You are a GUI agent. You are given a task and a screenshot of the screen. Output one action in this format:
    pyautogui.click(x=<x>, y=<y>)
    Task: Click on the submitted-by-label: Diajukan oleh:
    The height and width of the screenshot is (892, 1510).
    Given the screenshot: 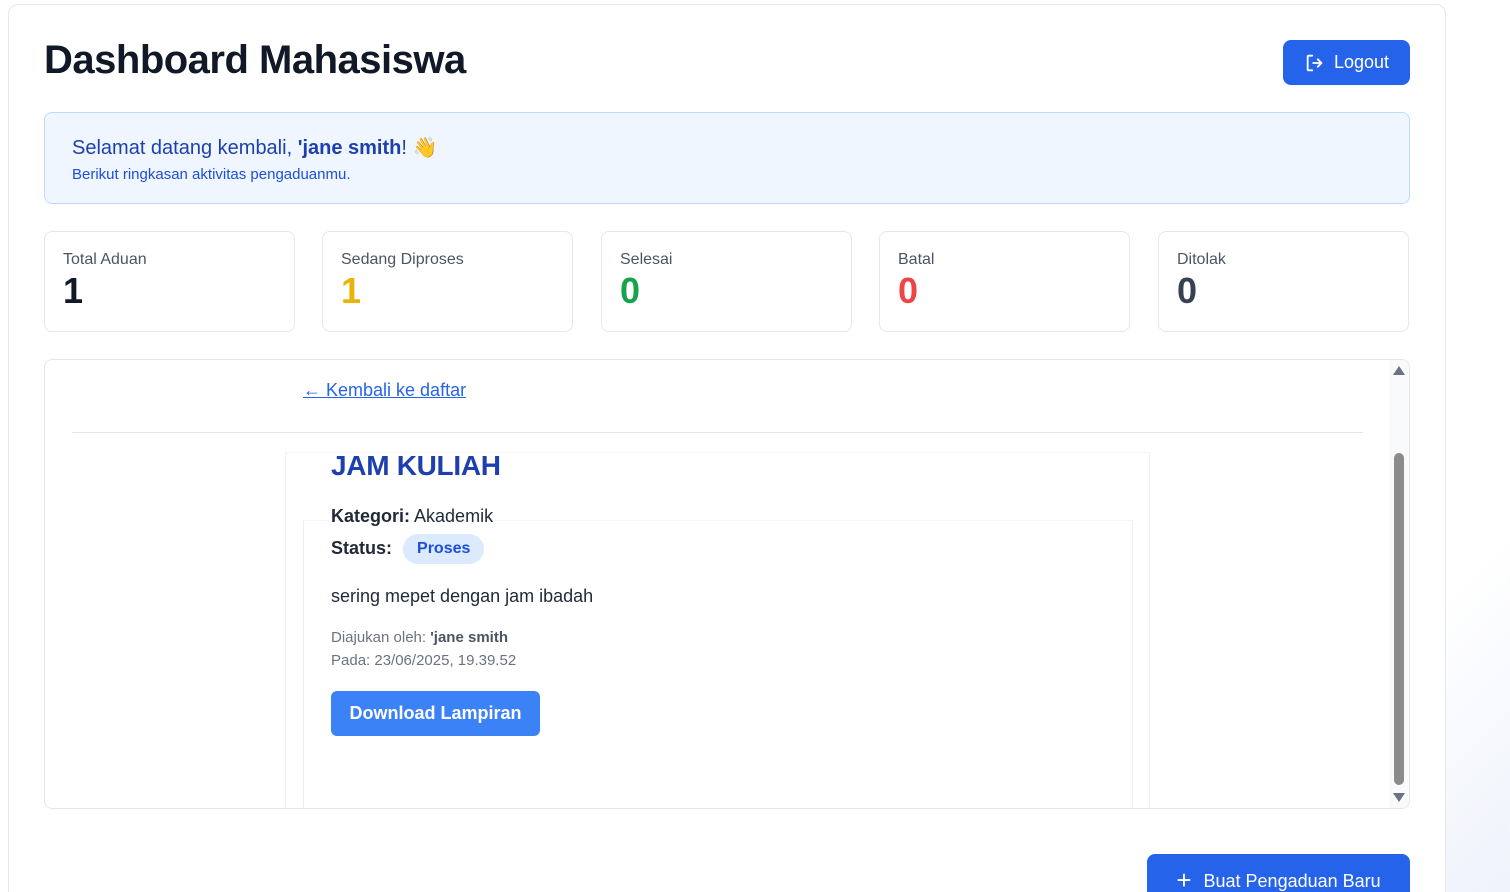 What is the action you would take?
    pyautogui.click(x=381, y=637)
    